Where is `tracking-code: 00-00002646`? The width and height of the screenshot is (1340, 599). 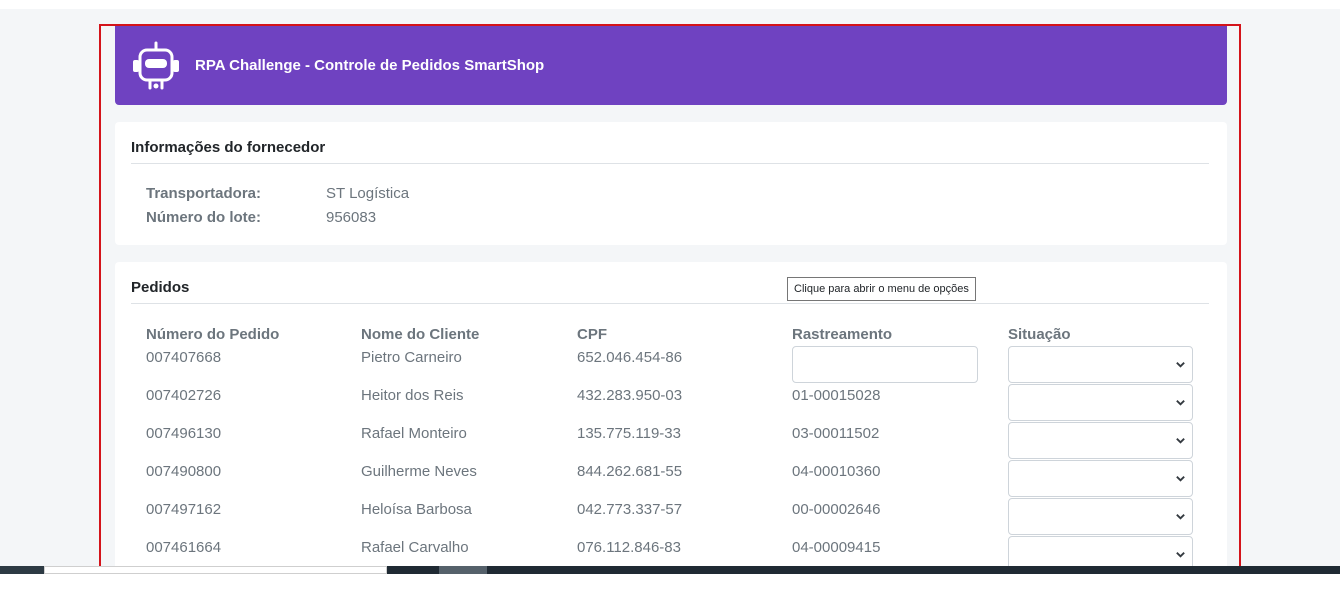
tracking-code: 00-00002646 is located at coordinates (836, 509).